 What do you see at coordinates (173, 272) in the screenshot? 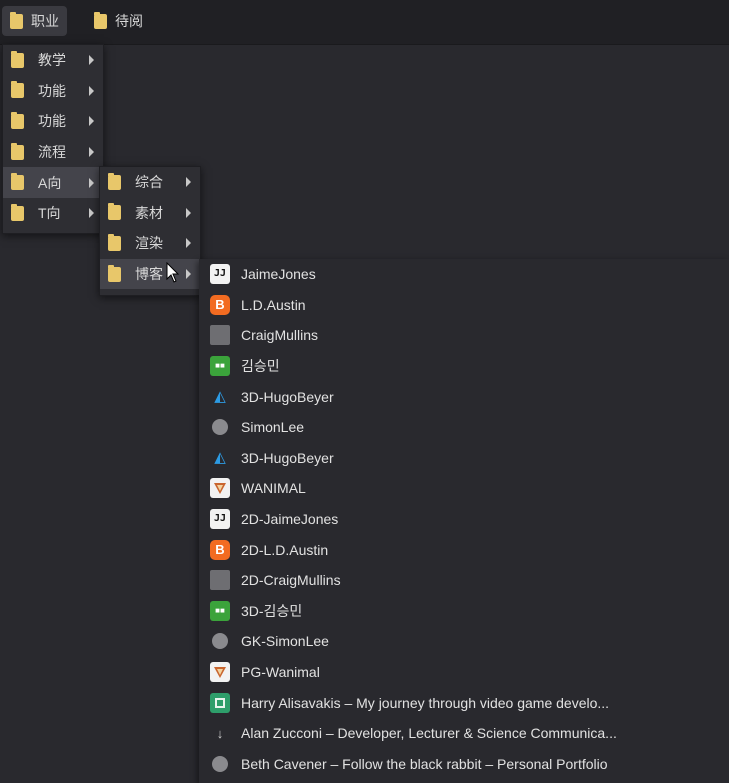
I see `mouse-cursor-icon` at bounding box center [173, 272].